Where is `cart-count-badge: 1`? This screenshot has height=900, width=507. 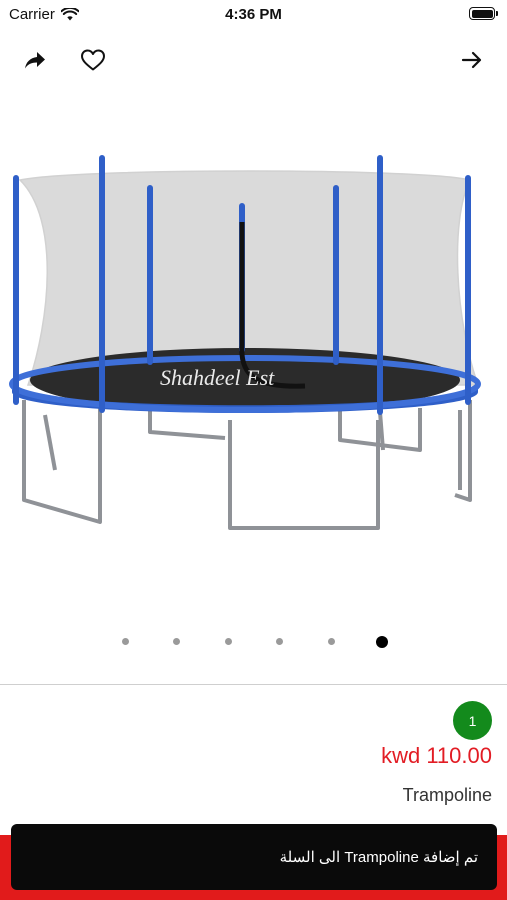 cart-count-badge: 1 is located at coordinates (472, 720).